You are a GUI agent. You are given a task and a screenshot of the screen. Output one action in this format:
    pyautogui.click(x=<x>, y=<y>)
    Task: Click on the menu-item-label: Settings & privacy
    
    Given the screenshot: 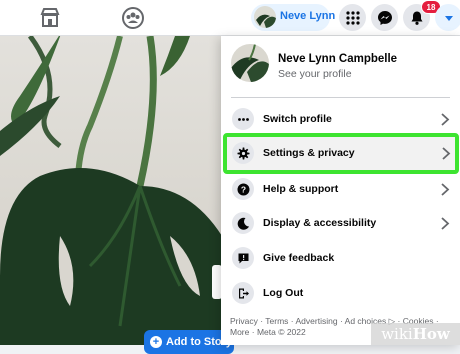 What is the action you would take?
    pyautogui.click(x=309, y=153)
    